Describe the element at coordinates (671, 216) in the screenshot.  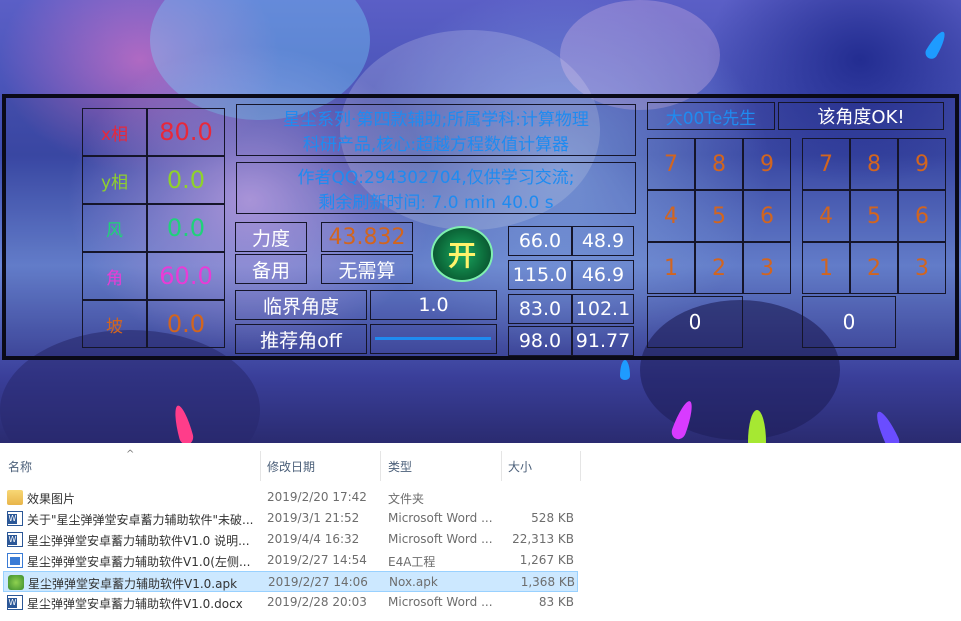
I see `keypad-left-key-4: 4` at that location.